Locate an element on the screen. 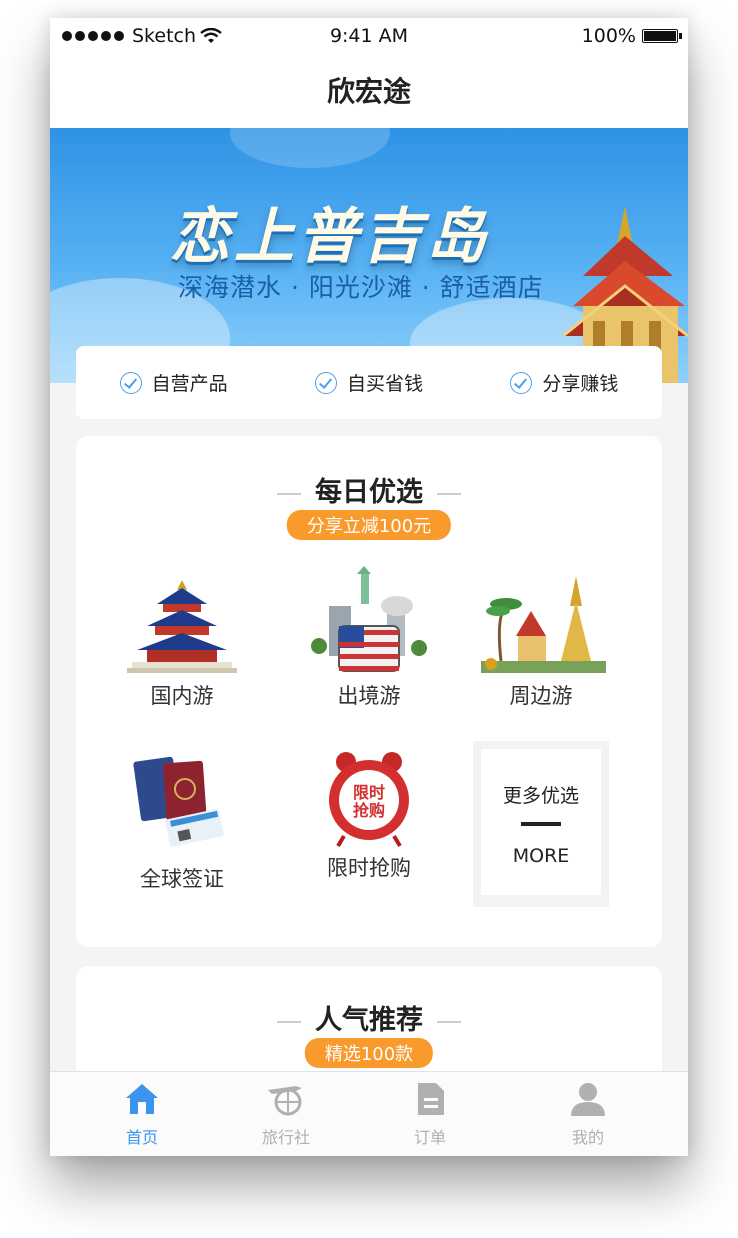 Image resolution: width=738 pixels, height=1238 pixels. temple-of-heaven-icon is located at coordinates (182, 626).